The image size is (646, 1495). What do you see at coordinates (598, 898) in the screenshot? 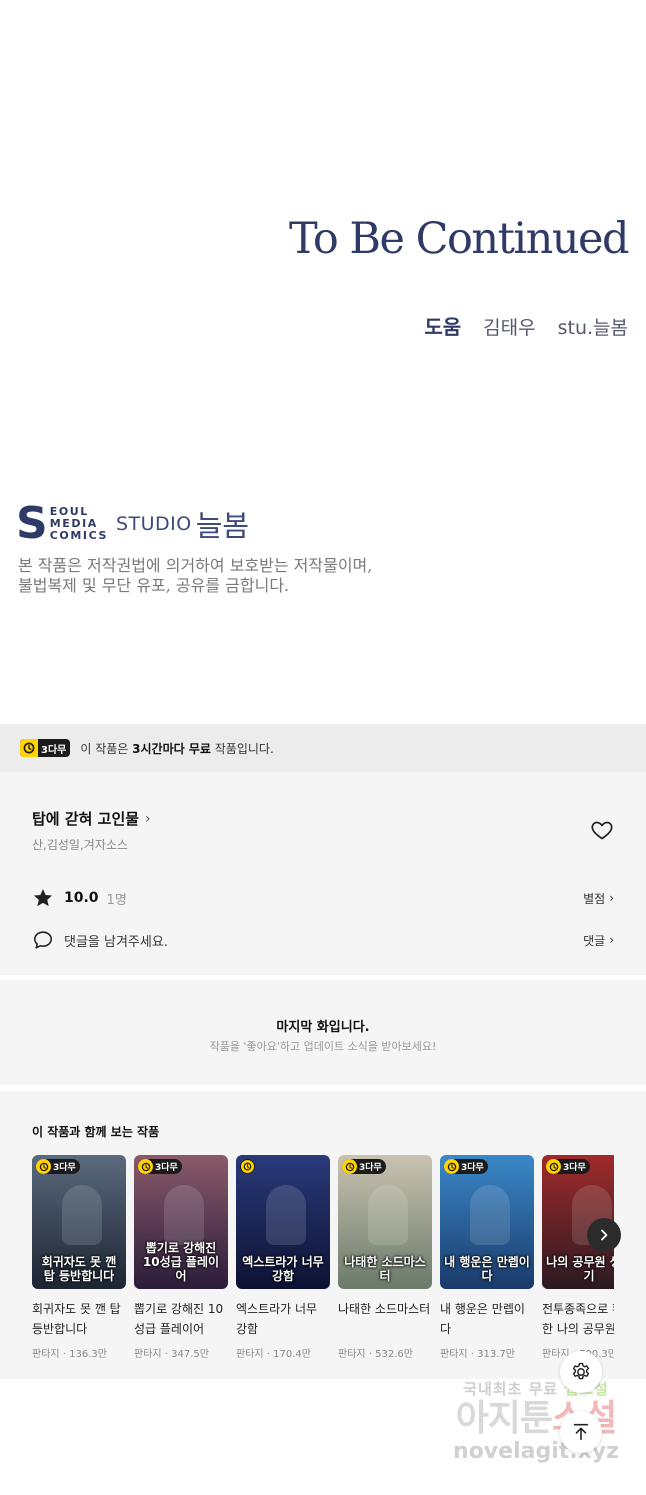
I see `rating-link: 별점 ›` at bounding box center [598, 898].